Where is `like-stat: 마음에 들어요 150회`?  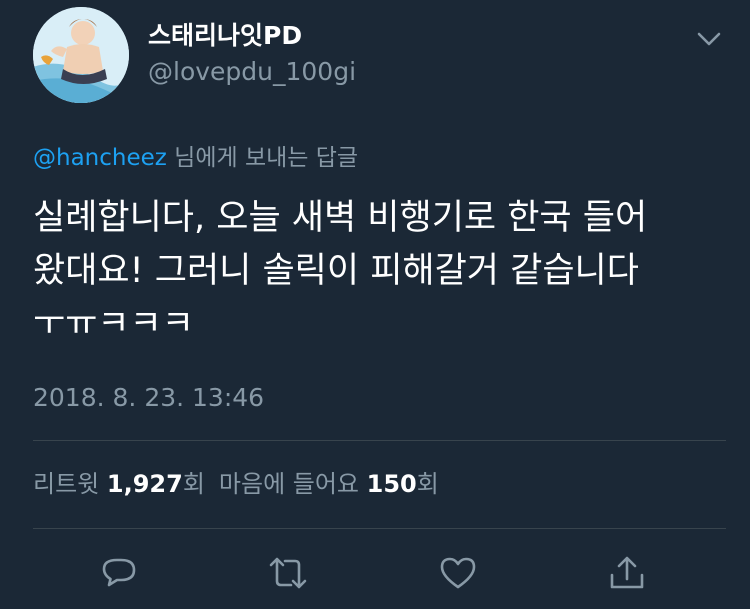 like-stat: 마음에 들어요 150회 is located at coordinates (329, 484).